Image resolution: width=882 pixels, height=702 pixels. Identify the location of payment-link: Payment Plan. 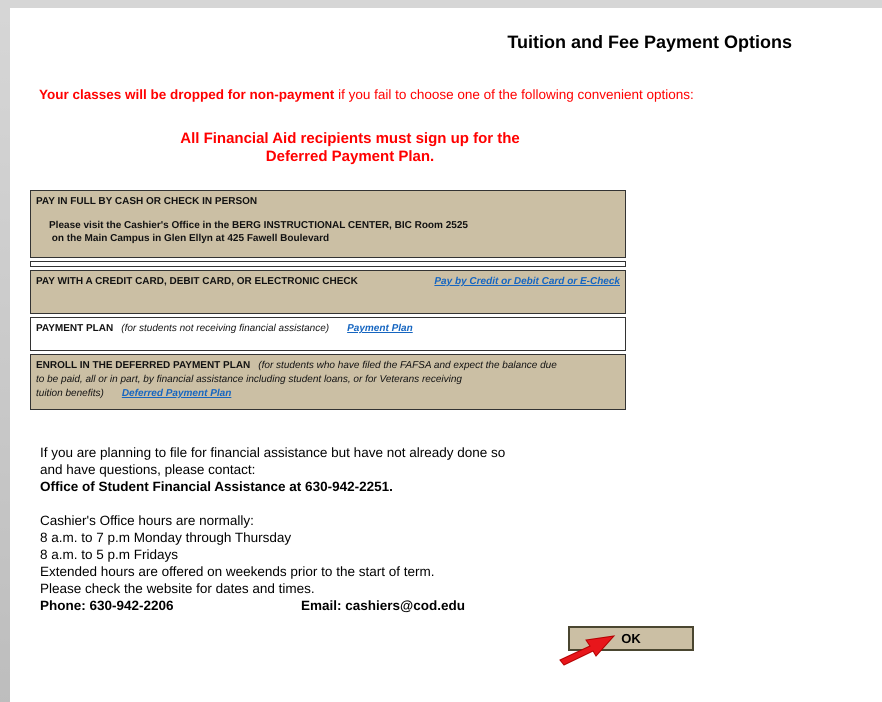
(380, 328).